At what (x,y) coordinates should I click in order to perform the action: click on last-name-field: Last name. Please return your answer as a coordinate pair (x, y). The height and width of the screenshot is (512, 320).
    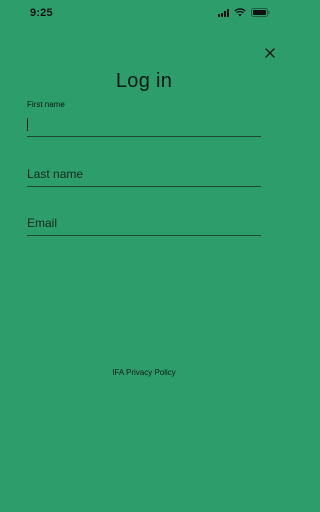
    Looking at the image, I should click on (146, 174).